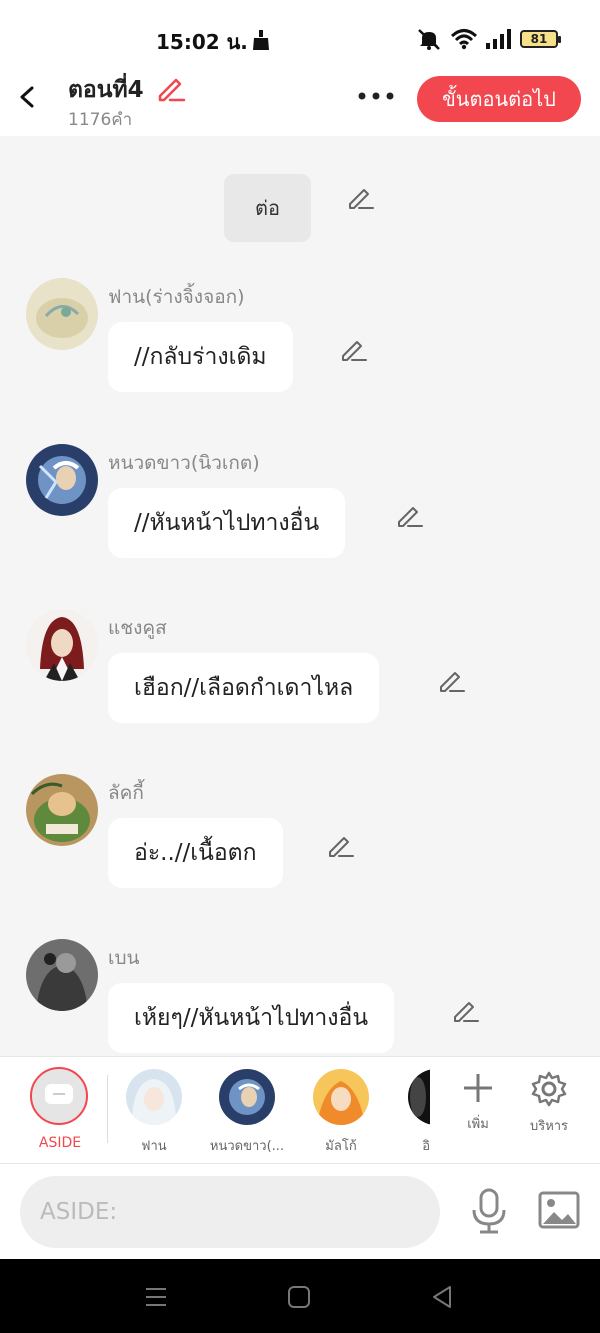 The width and height of the screenshot is (600, 1333). What do you see at coordinates (341, 1146) in the screenshot?
I see `character-label: มัลโก้` at bounding box center [341, 1146].